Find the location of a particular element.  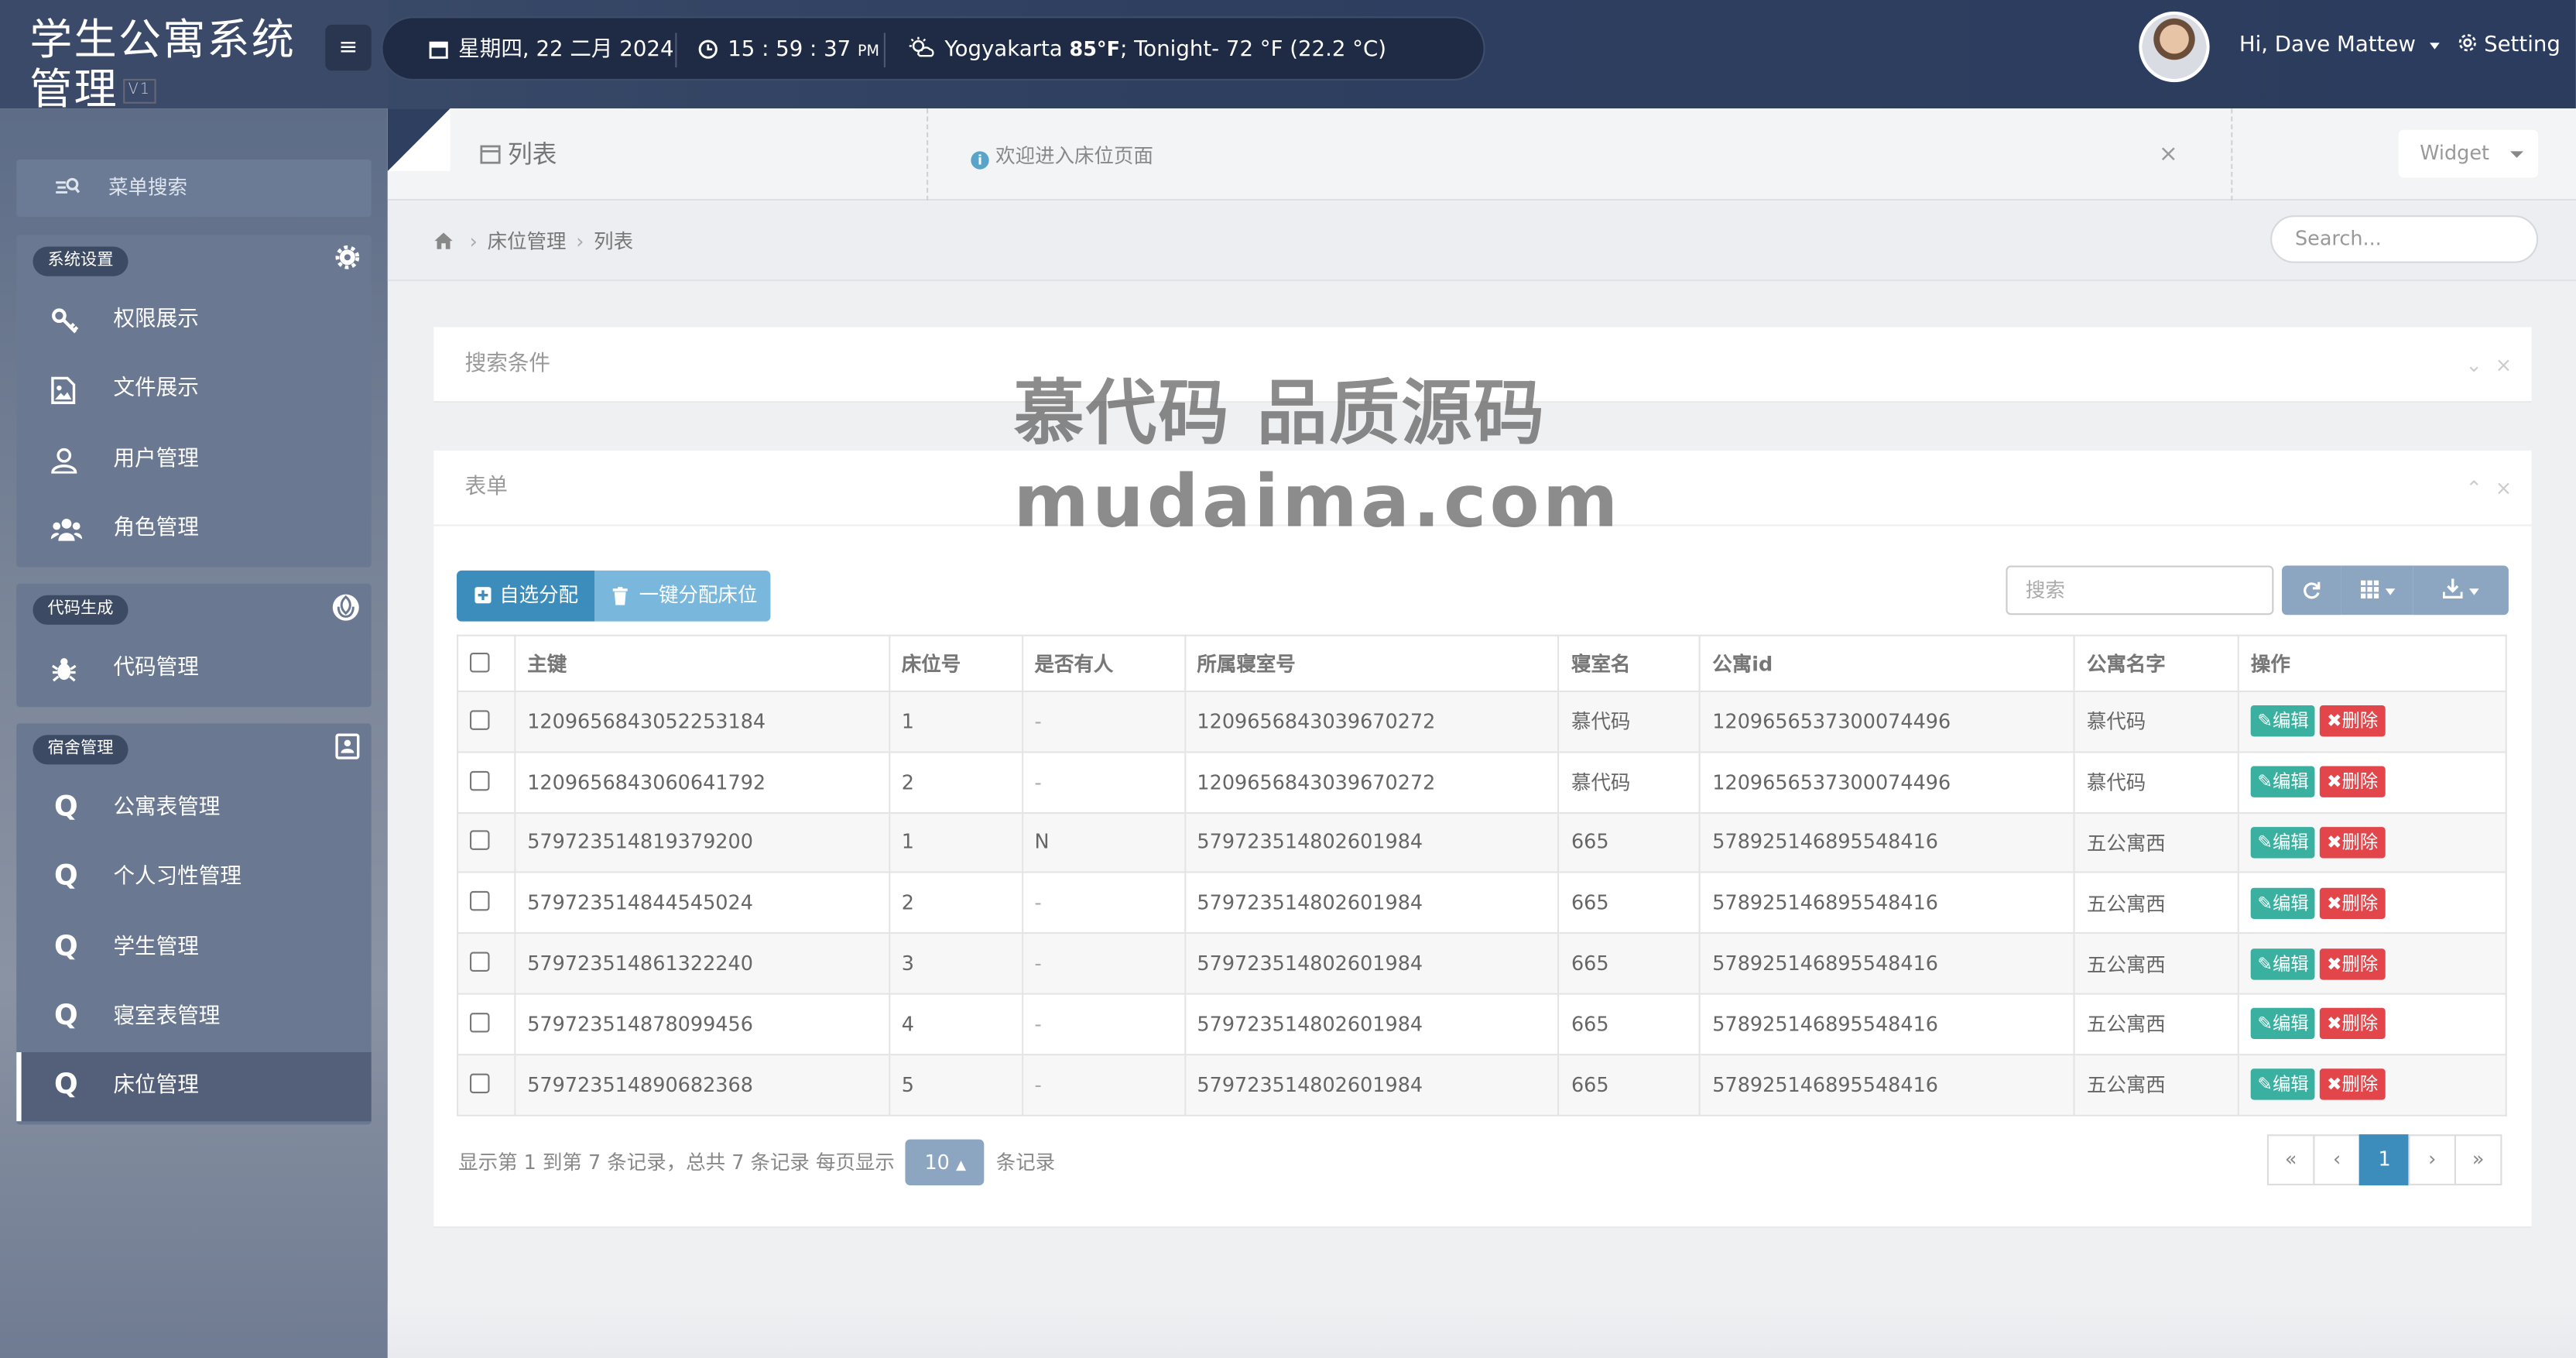

column-header: 公寓名字 is located at coordinates (2157, 663).